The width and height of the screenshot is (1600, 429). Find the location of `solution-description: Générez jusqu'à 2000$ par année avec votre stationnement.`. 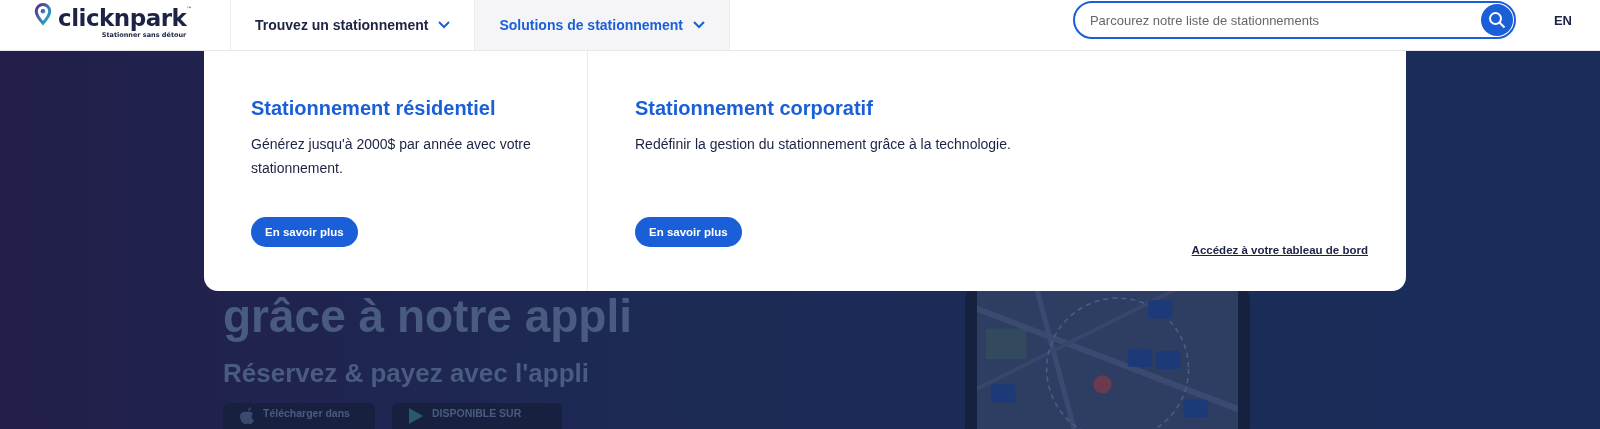

solution-description: Générez jusqu'à 2000$ par année avec votre stationnement. is located at coordinates (391, 156).